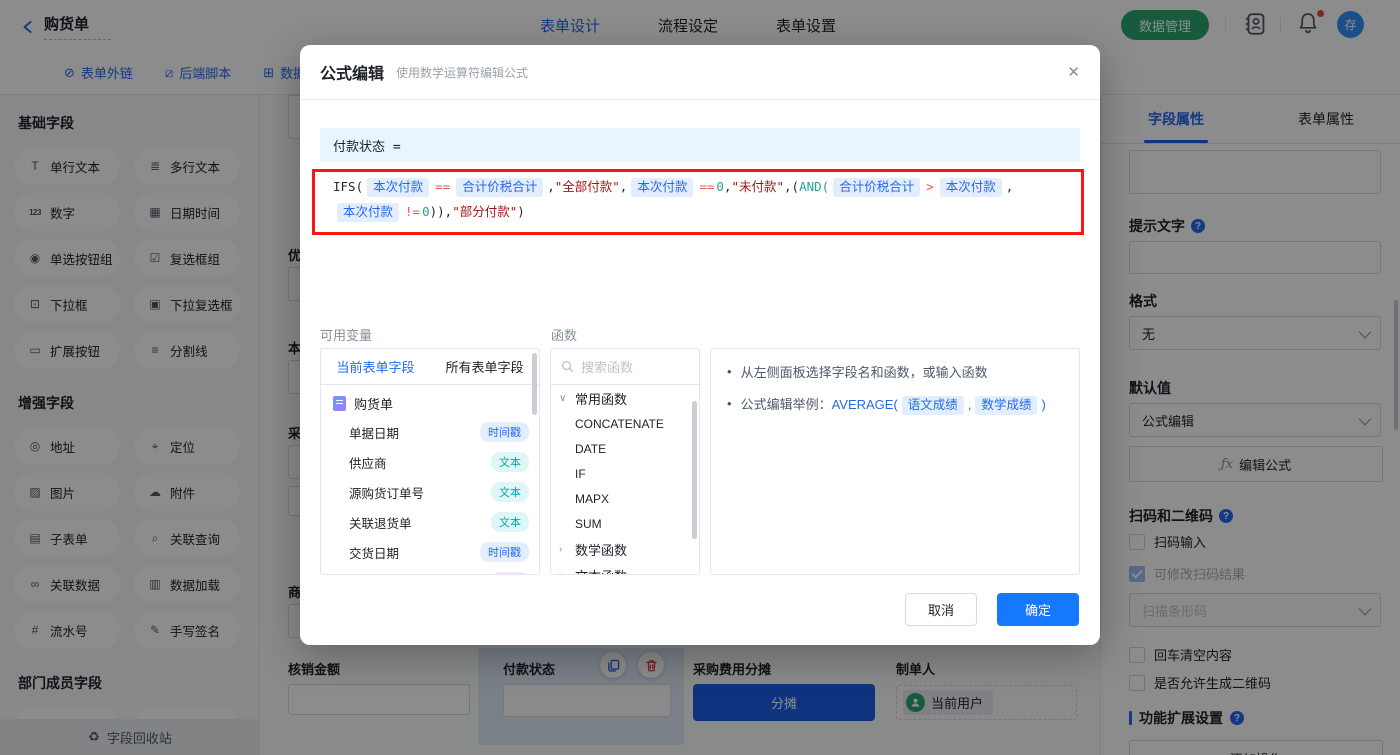  I want to click on chevron-down-icon: ∨, so click(563, 398).